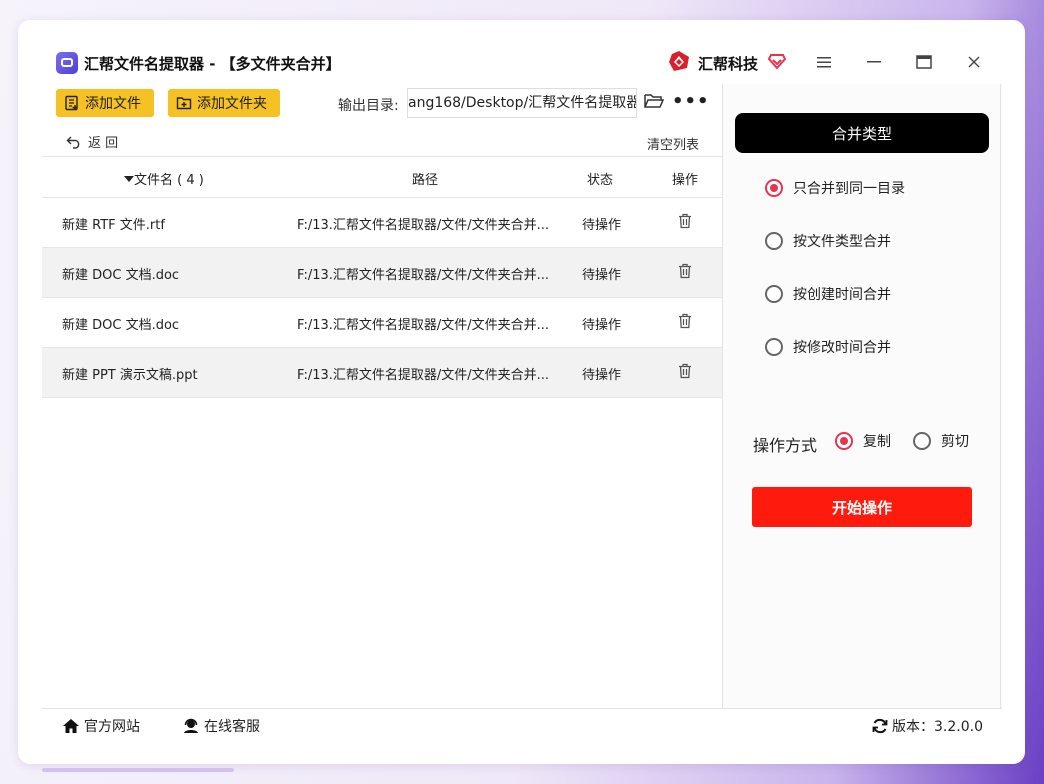  I want to click on operation-mode-label: 操作方式, so click(785, 445).